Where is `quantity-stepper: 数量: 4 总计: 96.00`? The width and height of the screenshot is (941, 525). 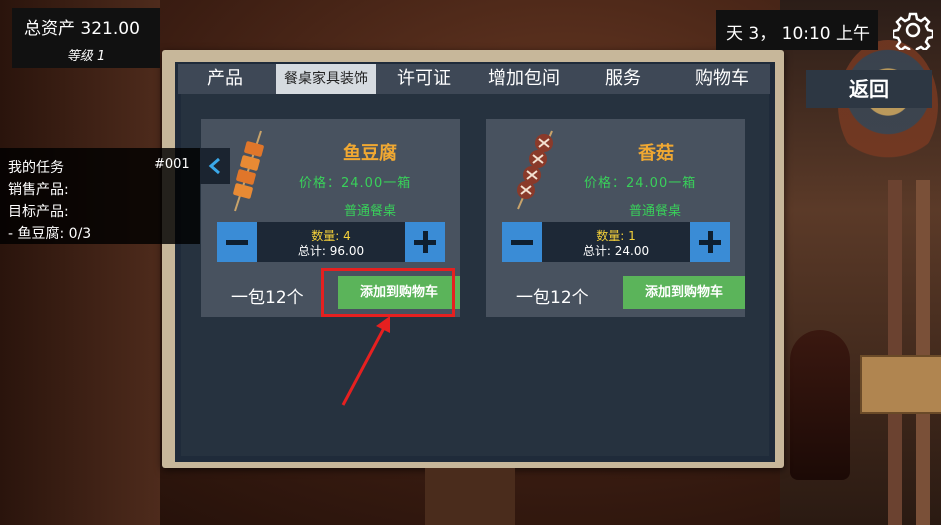
quantity-stepper: 数量: 4 总计: 96.00 is located at coordinates (331, 242).